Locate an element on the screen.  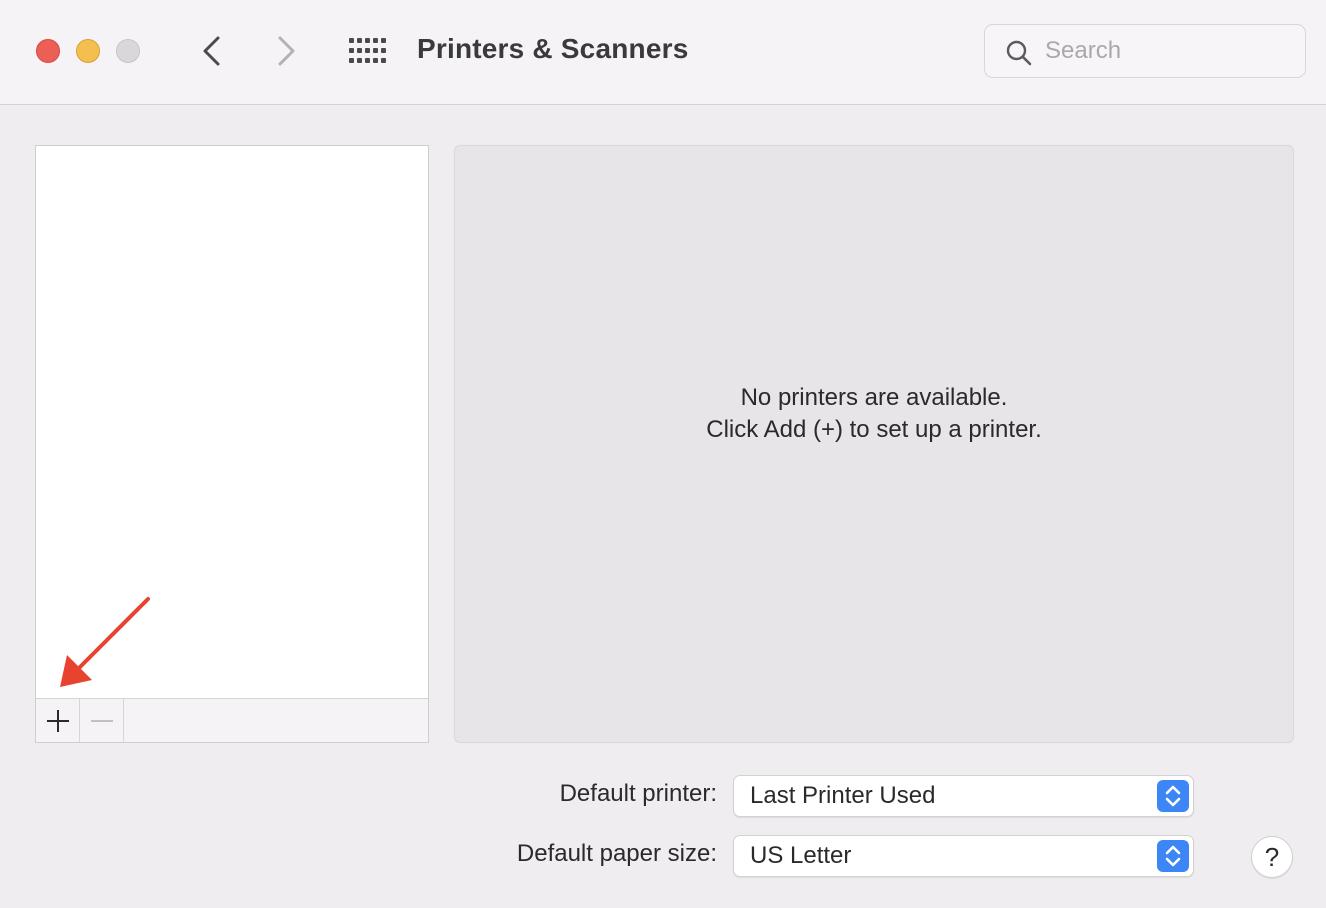
search-input is located at coordinates (1165, 51).